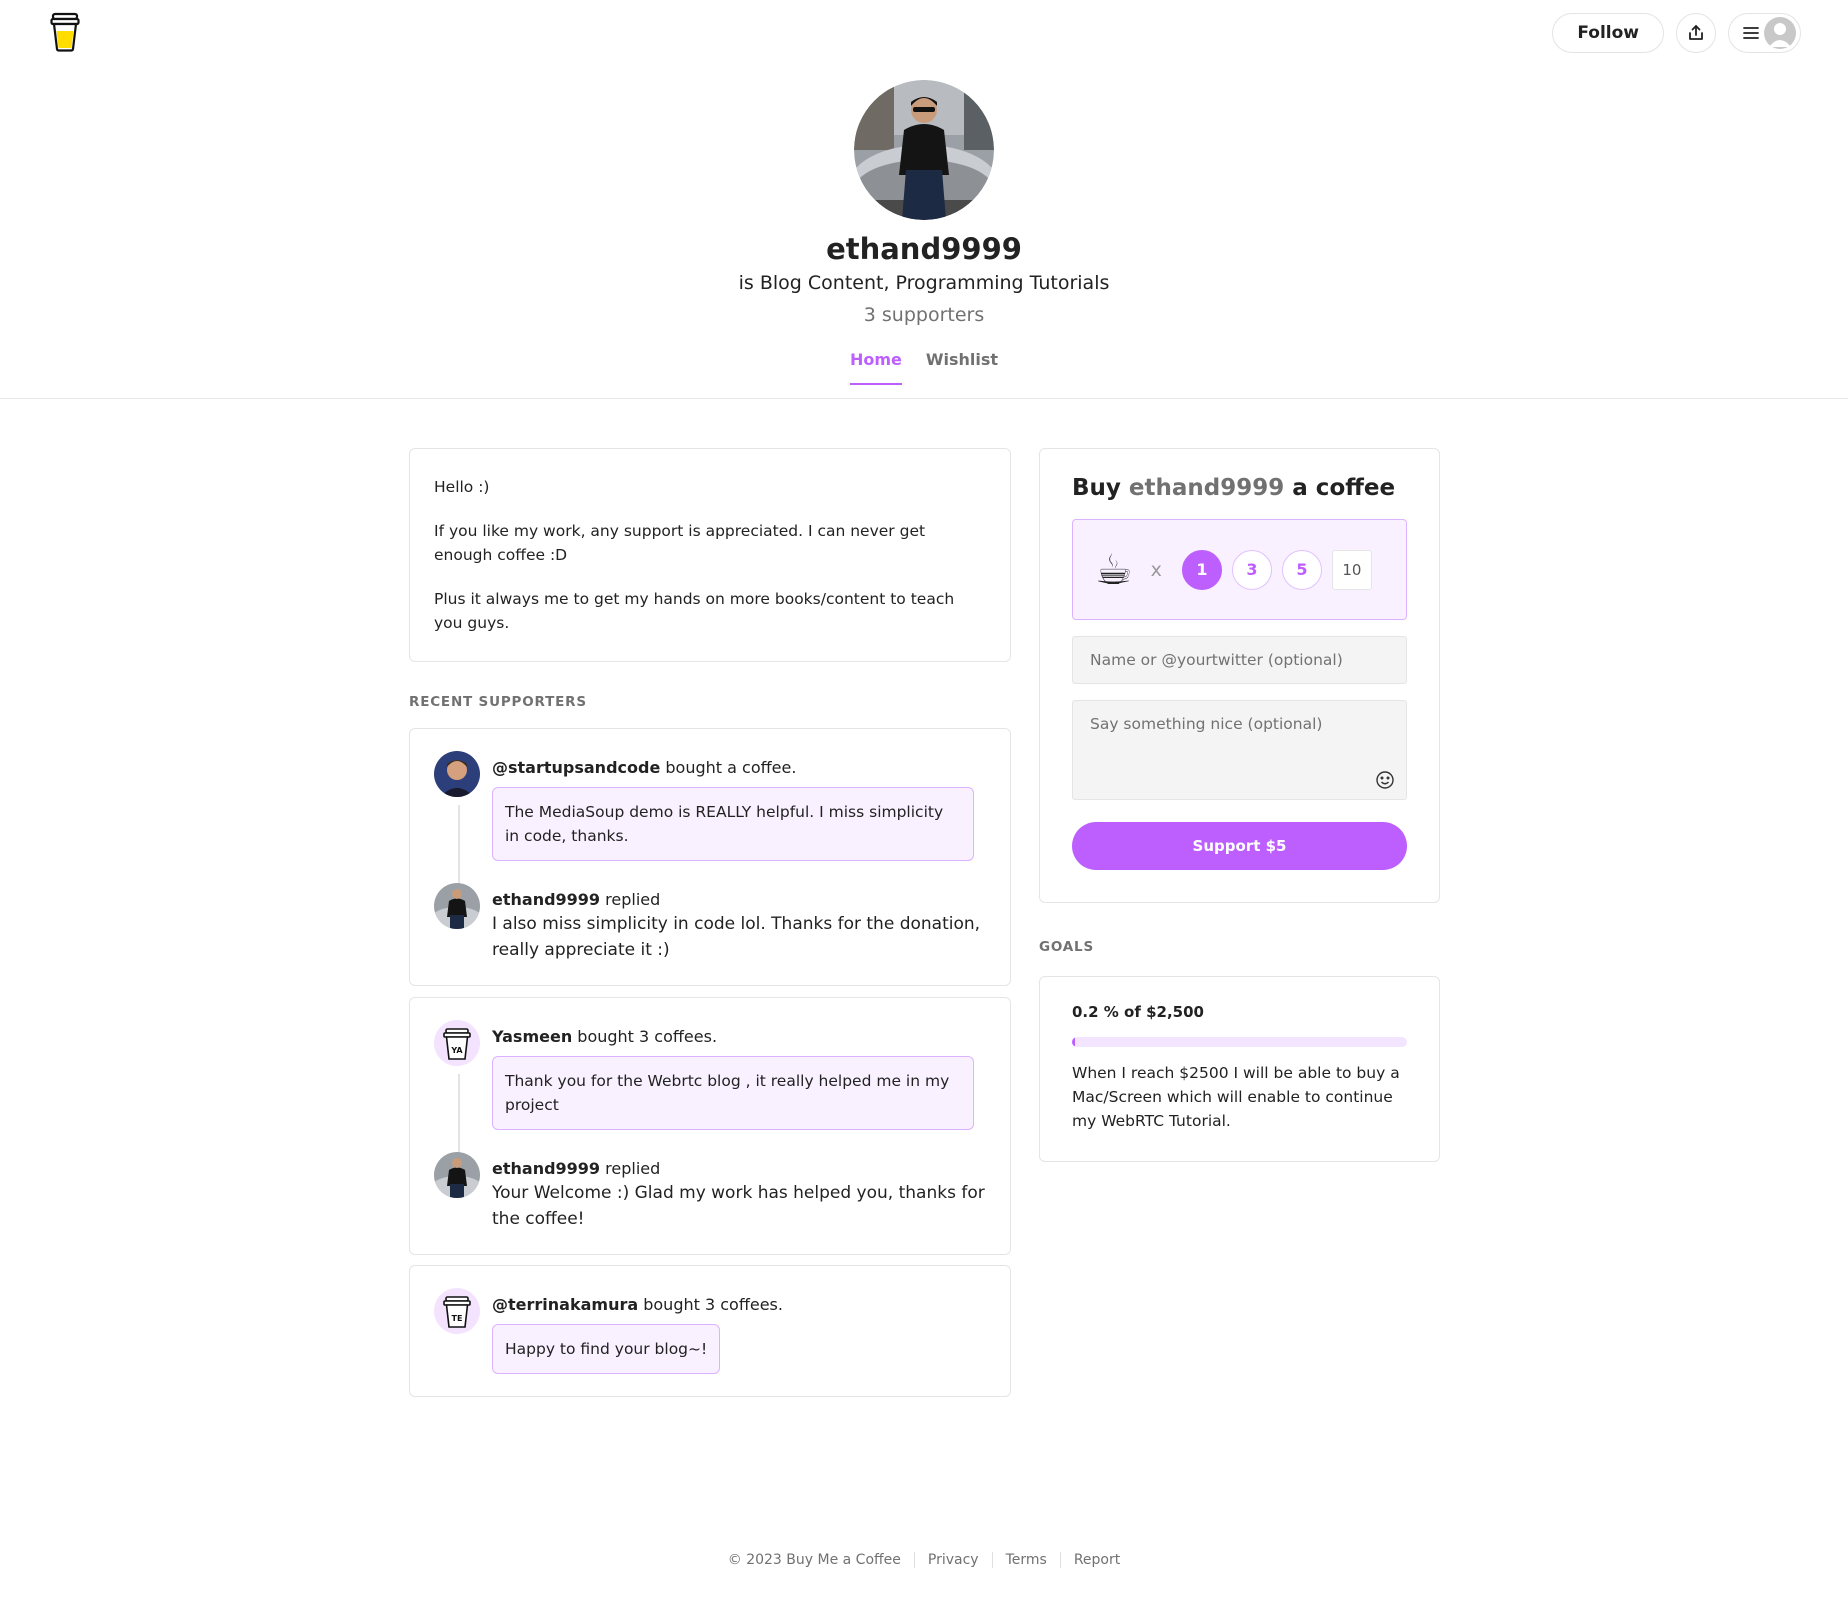  I want to click on supporter-name-input, so click(1239, 660).